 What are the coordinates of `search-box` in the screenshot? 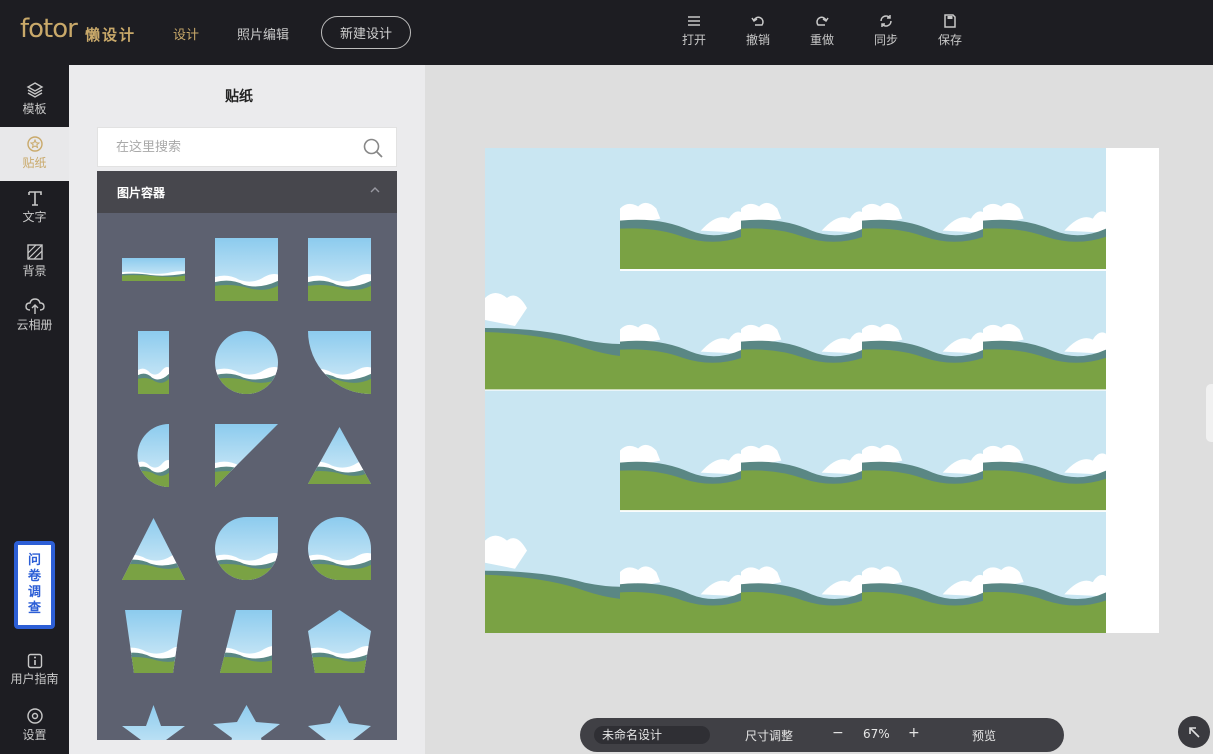 It's located at (247, 147).